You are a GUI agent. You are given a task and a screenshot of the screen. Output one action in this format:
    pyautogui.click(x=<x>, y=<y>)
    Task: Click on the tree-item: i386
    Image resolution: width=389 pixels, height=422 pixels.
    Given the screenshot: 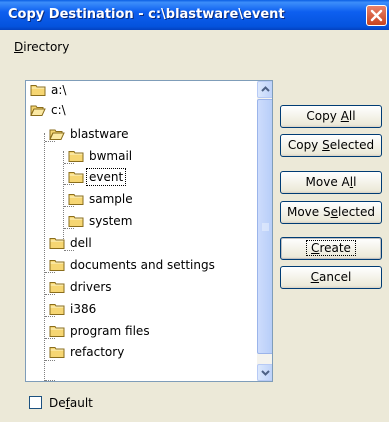 What is the action you would take?
    pyautogui.click(x=73, y=309)
    